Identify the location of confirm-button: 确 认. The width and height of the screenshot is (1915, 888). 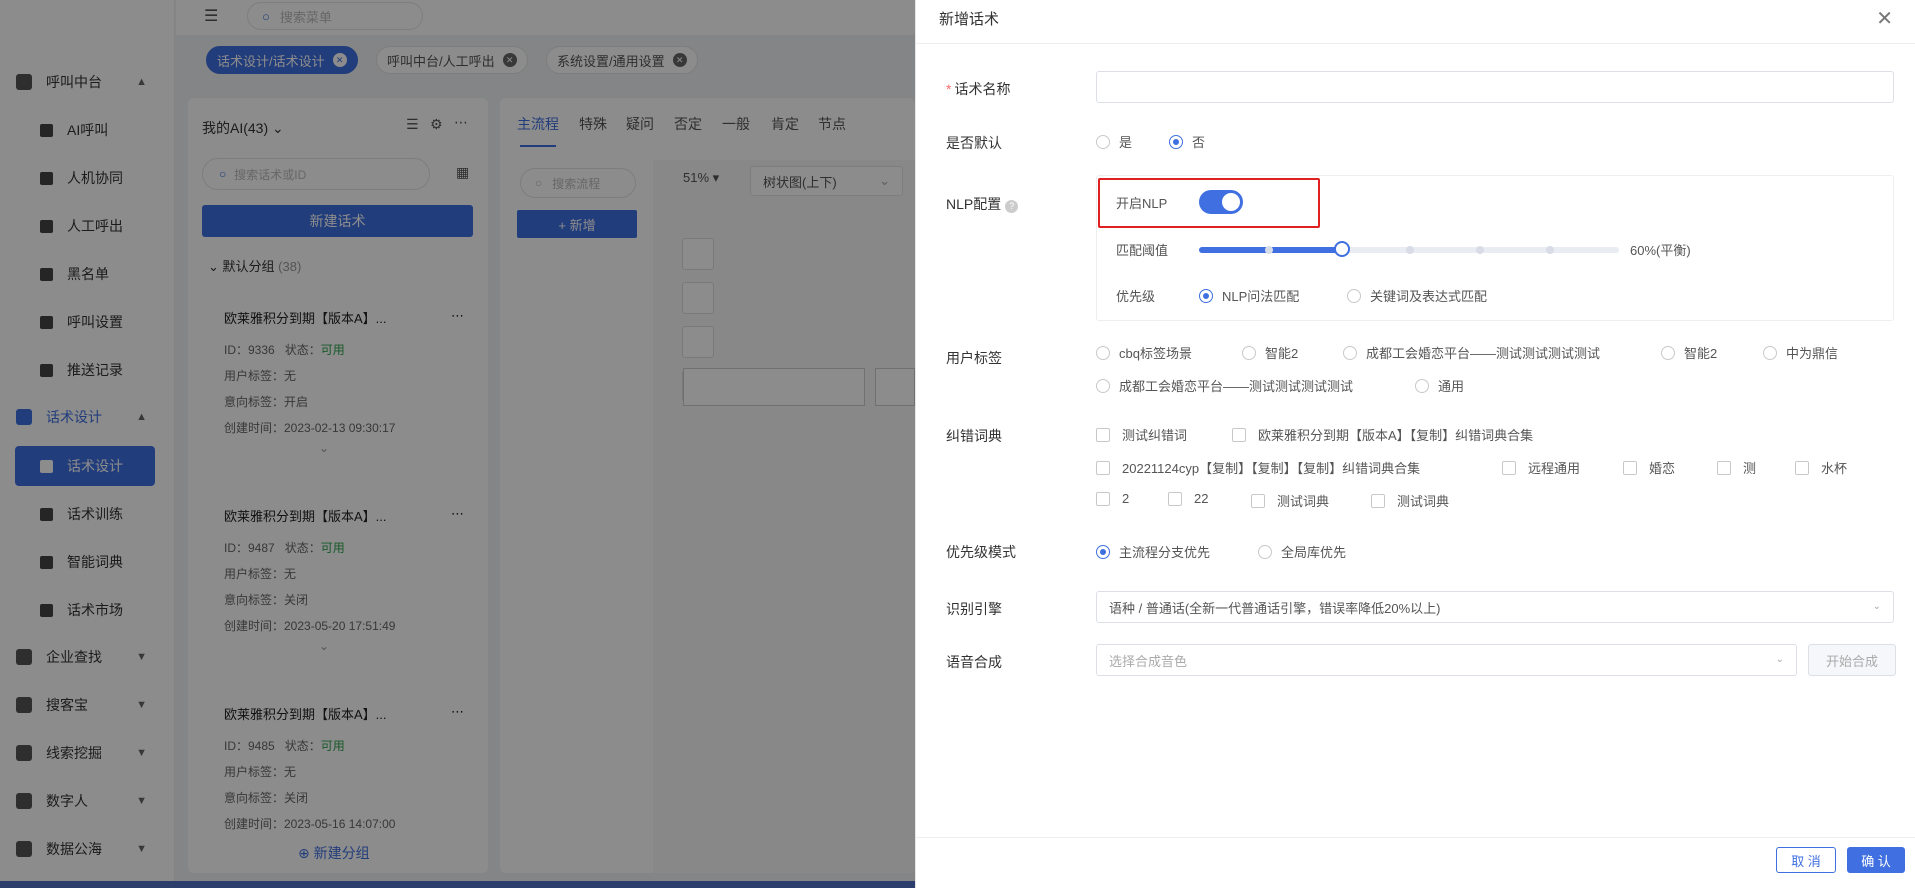
(1876, 860).